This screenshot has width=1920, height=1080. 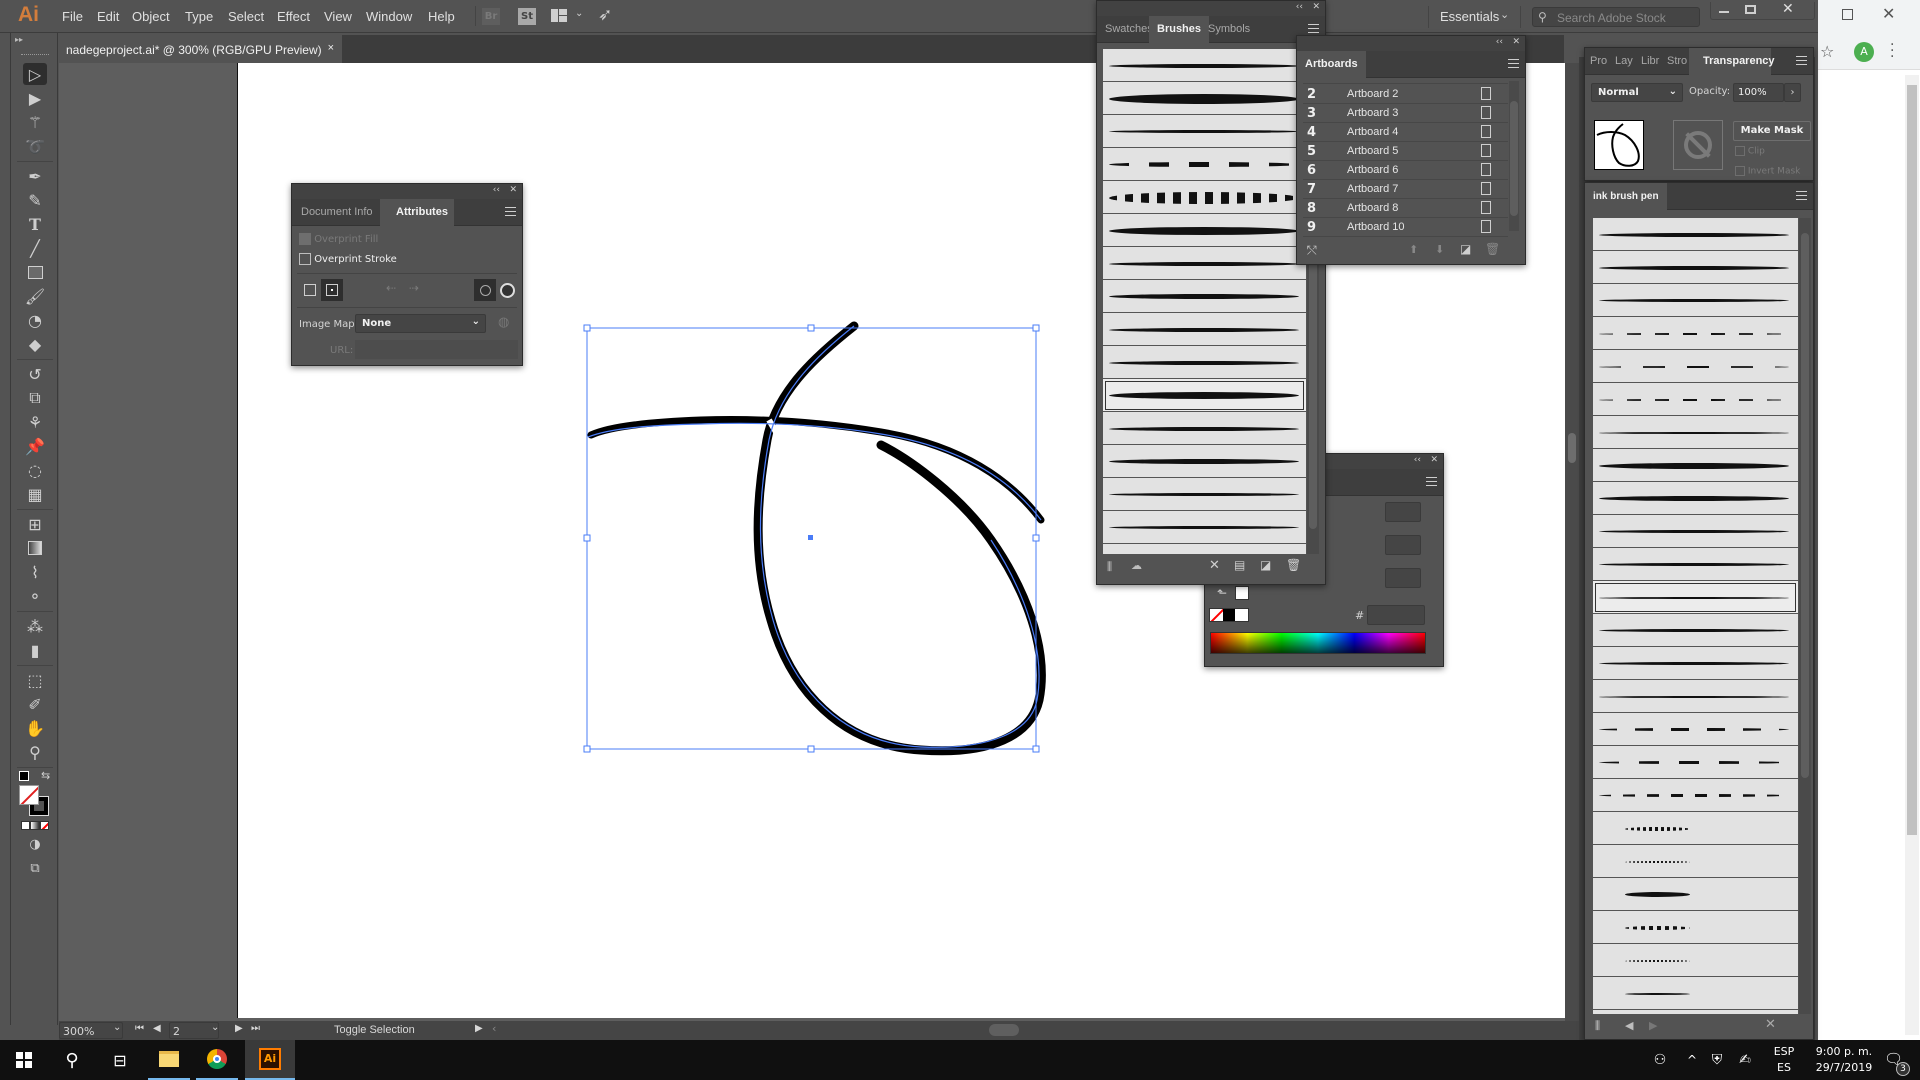 What do you see at coordinates (239, 1028) in the screenshot?
I see `next-artboard-icon: ▶` at bounding box center [239, 1028].